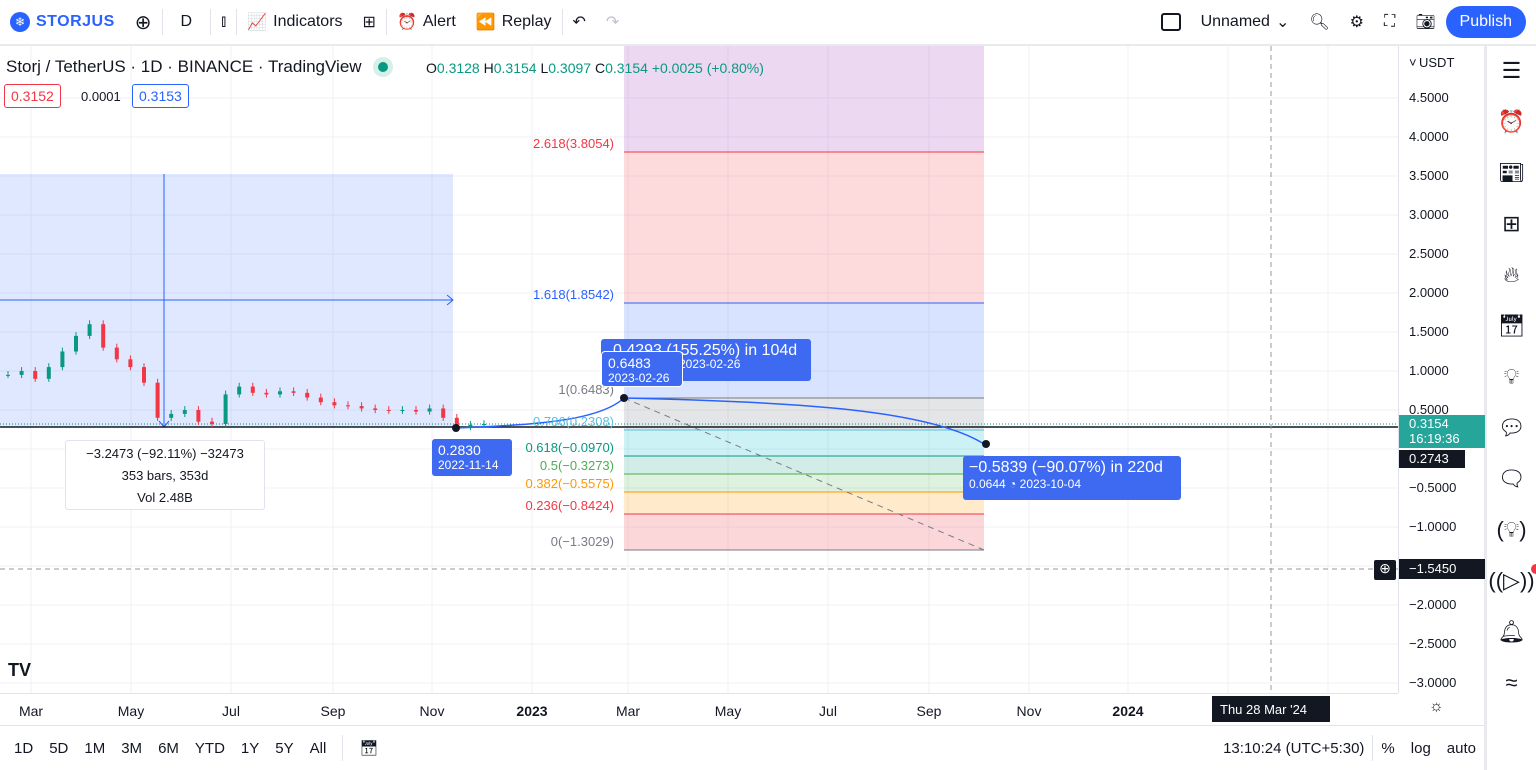 Image resolution: width=1536 pixels, height=770 pixels. Describe the element at coordinates (1433, 526) in the screenshot. I see `price-tick: −1.0000` at that location.